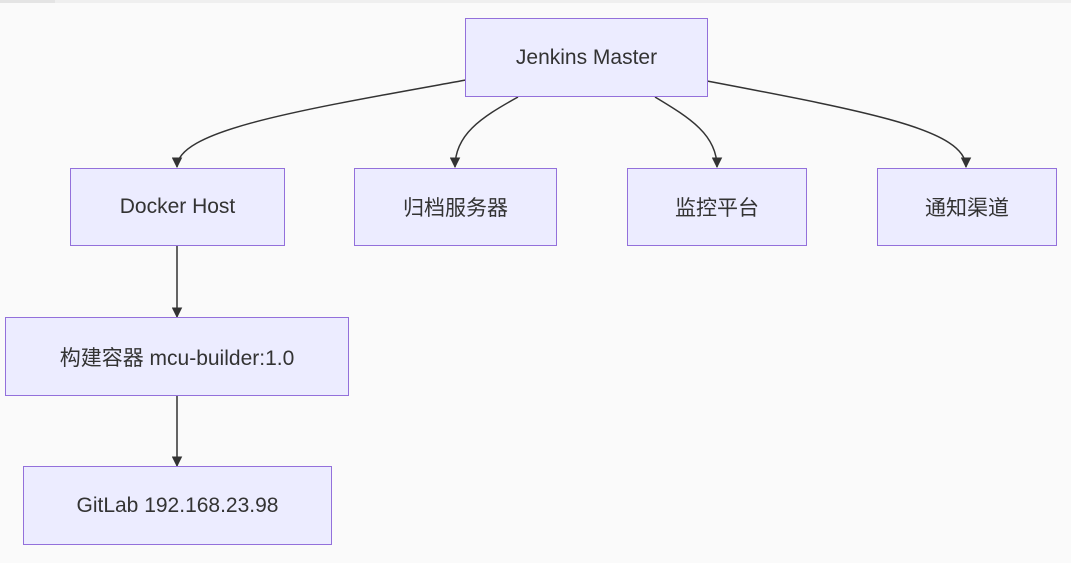 This screenshot has width=1071, height=563. Describe the element at coordinates (717, 207) in the screenshot. I see `node-monitoring-platform: 监控平台` at that location.